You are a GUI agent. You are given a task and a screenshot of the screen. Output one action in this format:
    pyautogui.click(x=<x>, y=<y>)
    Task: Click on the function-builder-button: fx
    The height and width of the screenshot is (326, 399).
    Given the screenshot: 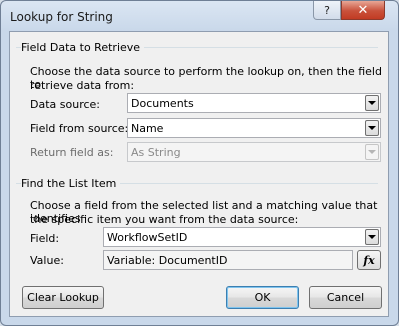 What is the action you would take?
    pyautogui.click(x=369, y=260)
    